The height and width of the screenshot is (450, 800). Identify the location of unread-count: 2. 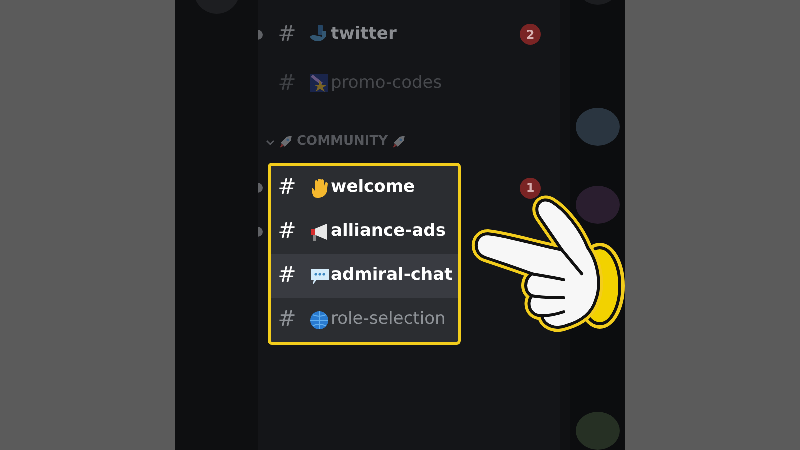
(530, 34).